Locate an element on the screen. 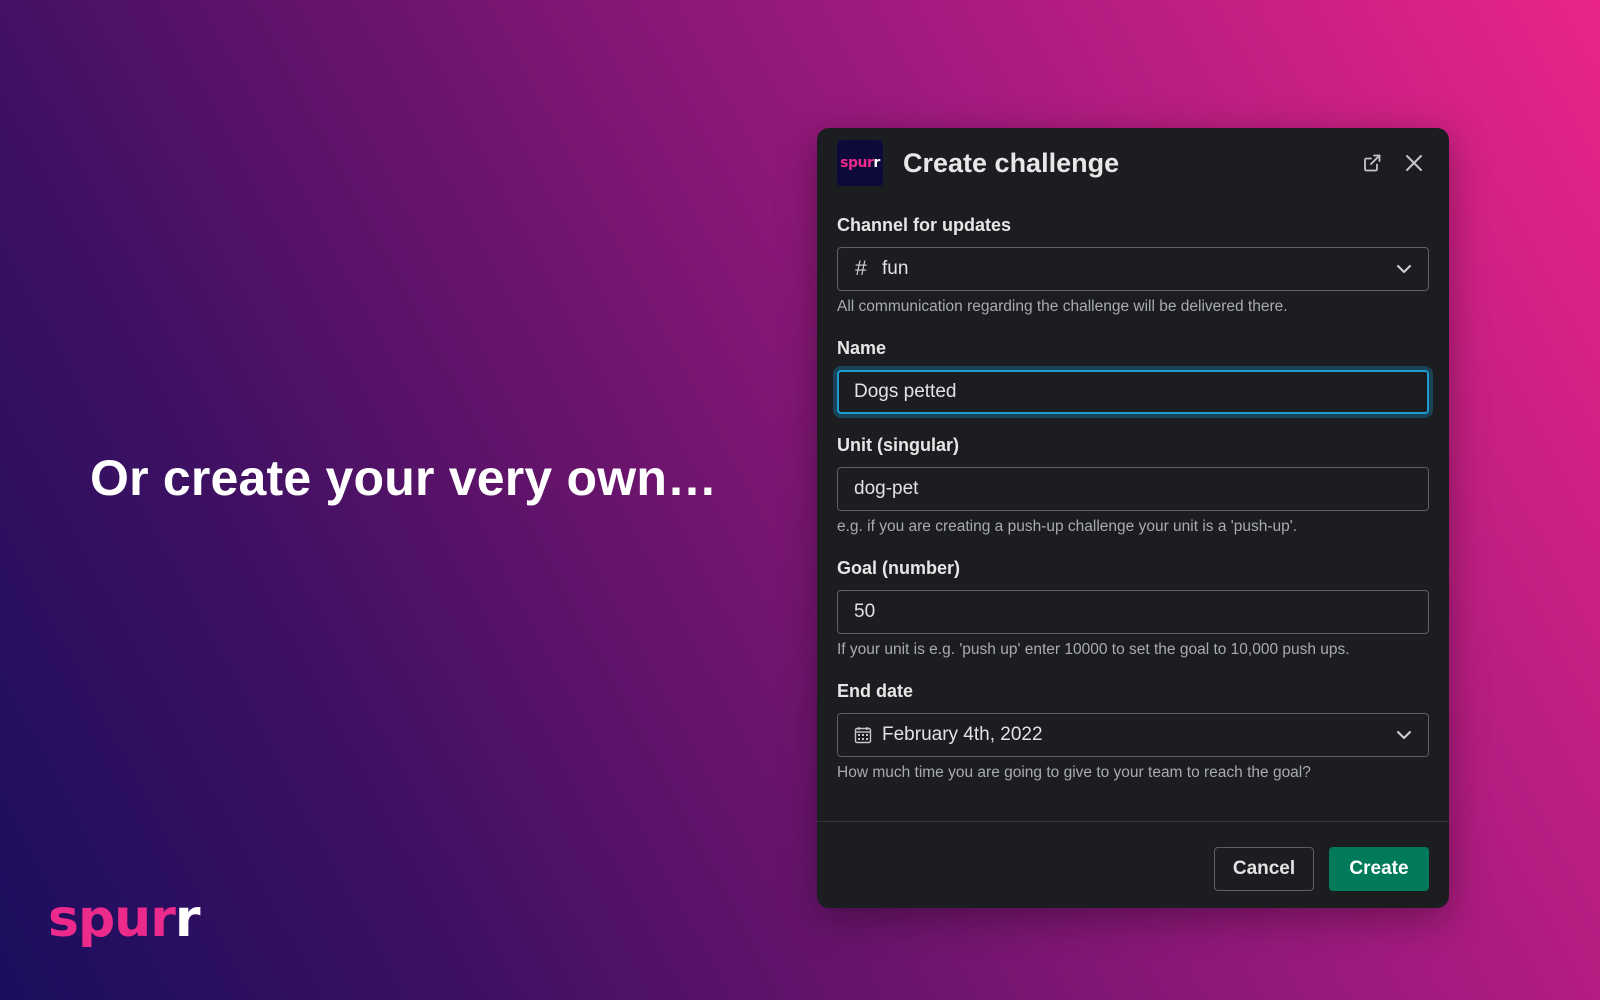  channel-label: Channel for updates is located at coordinates (924, 225).